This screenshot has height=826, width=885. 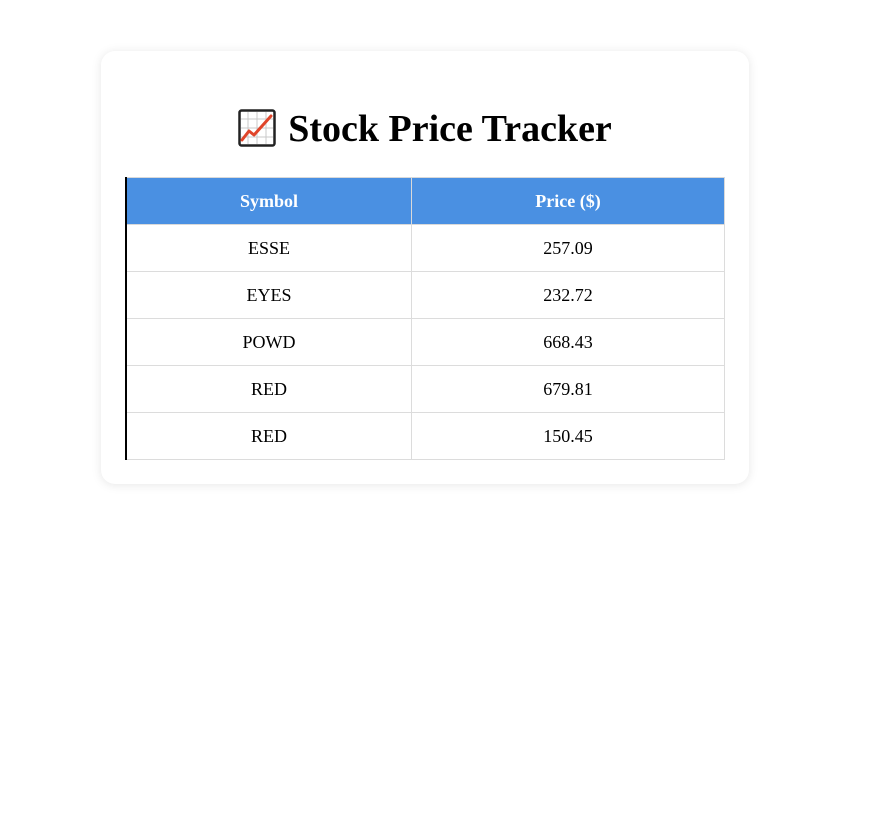 I want to click on price-cell: 257.09, so click(x=568, y=248).